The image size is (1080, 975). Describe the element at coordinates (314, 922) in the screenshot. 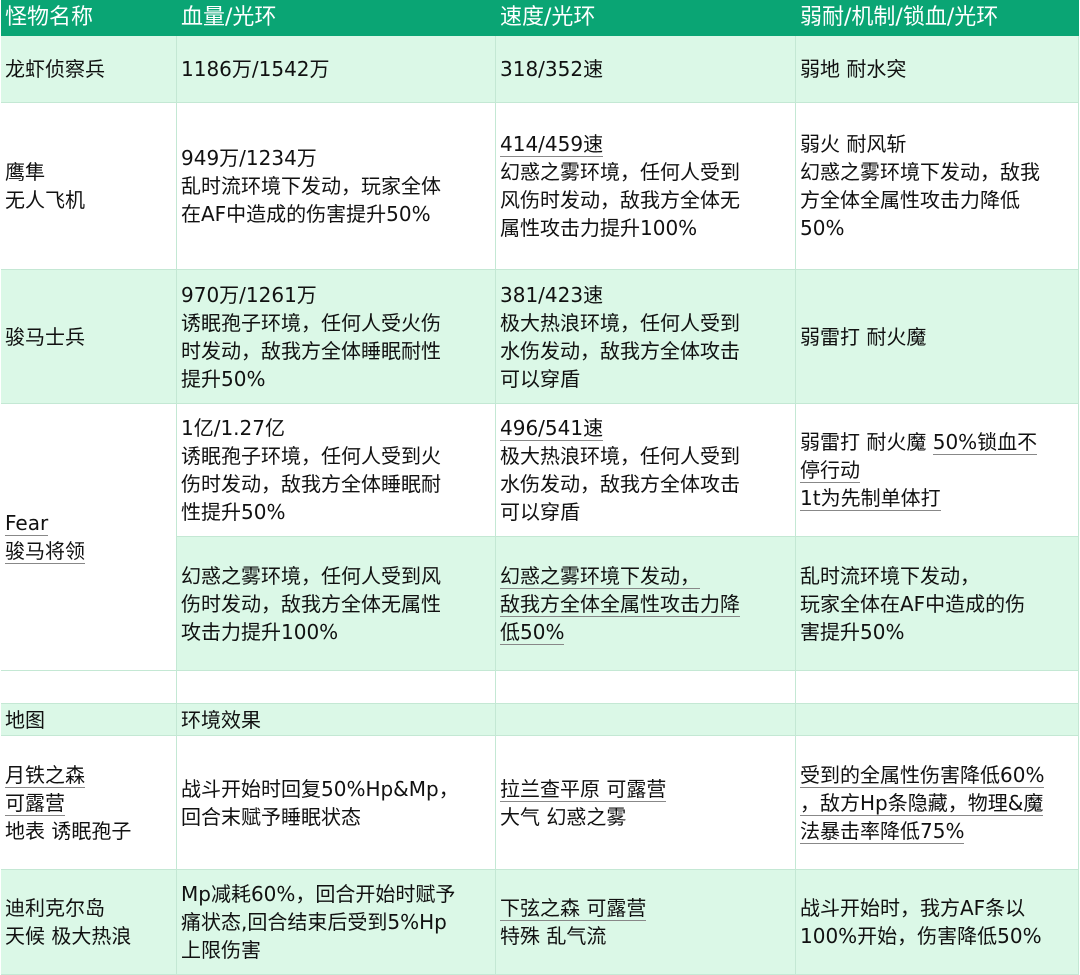

I see `cell-text: 痛状态,回合结束后受到5%Hp` at that location.